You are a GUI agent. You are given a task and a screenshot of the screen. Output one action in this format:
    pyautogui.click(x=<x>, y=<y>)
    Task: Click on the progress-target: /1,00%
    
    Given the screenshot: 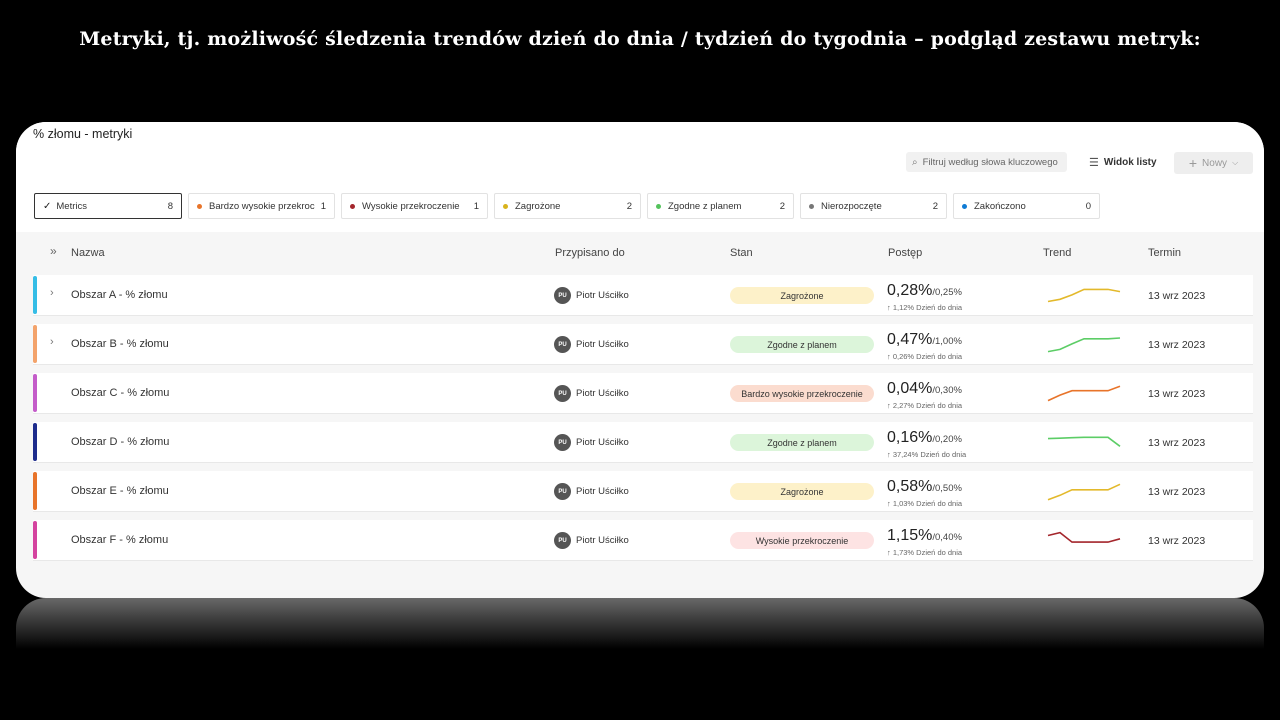 What is the action you would take?
    pyautogui.click(x=947, y=341)
    